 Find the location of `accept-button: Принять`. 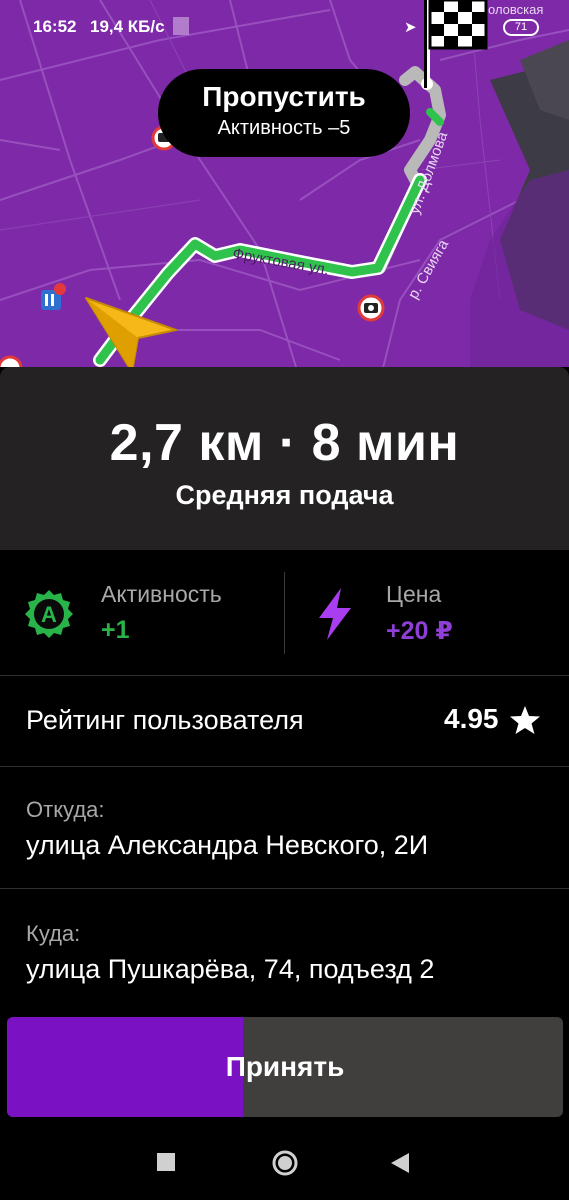

accept-button: Принять is located at coordinates (285, 1067).